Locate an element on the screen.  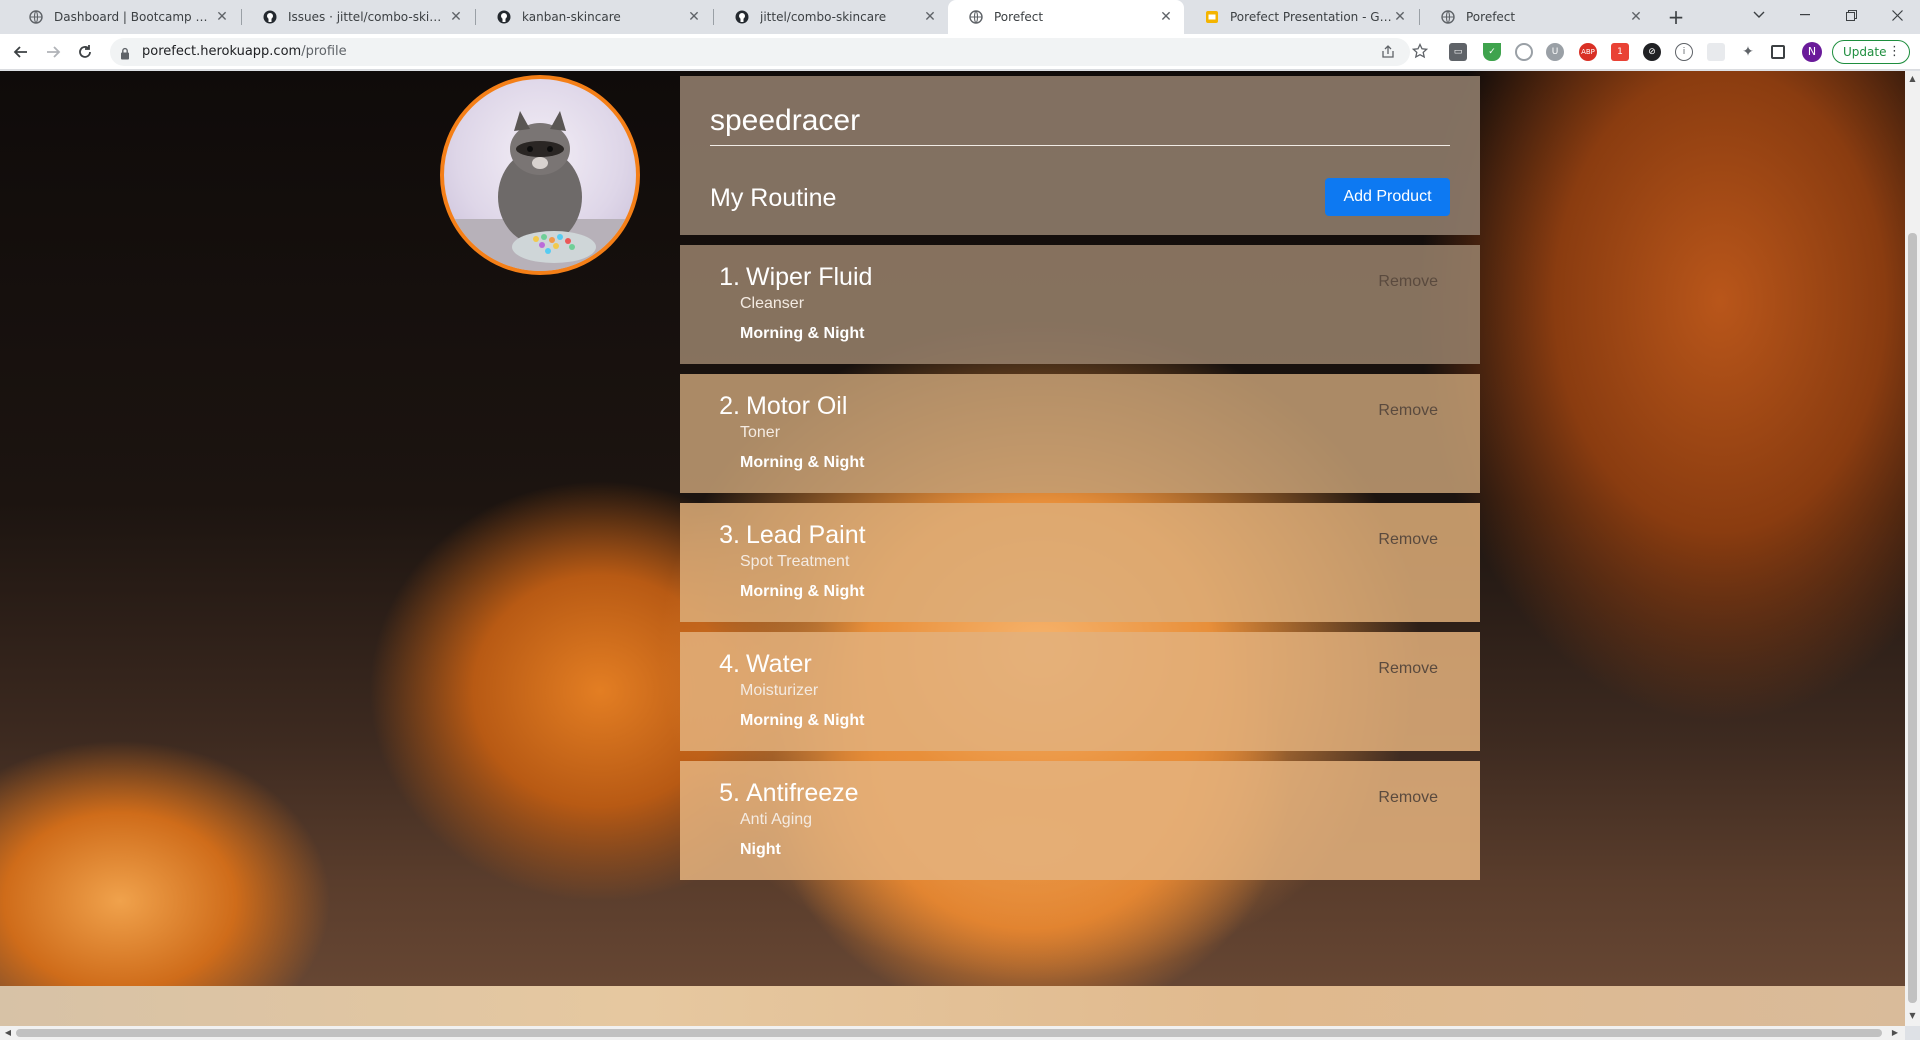
add-product-button: Add Product is located at coordinates (1387, 197).